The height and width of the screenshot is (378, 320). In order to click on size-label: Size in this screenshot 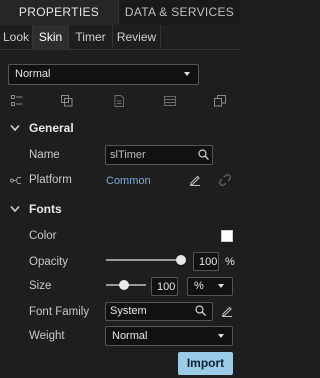, I will do `click(40, 286)`.